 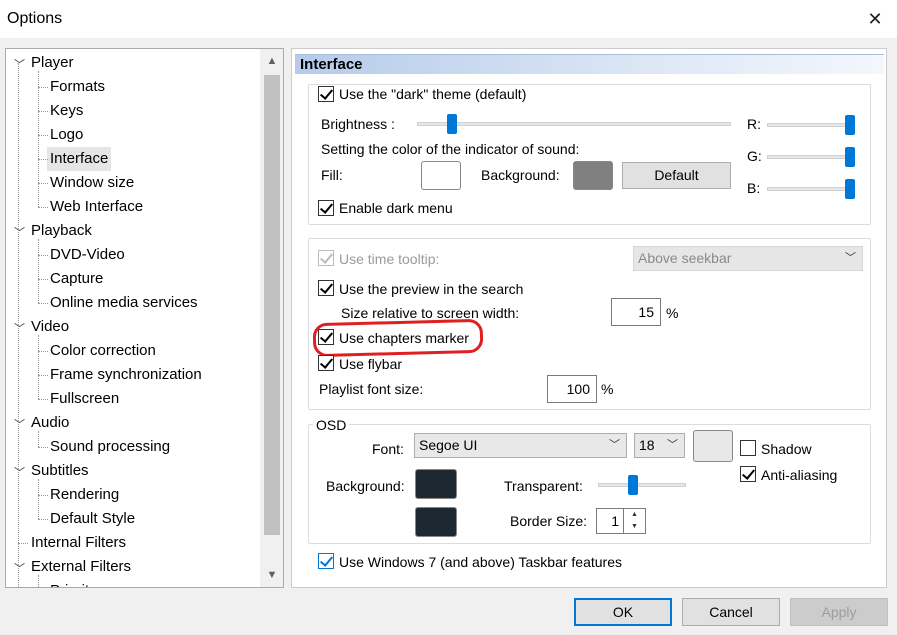 What do you see at coordinates (875, 19) in the screenshot?
I see `close-icon: ✕` at bounding box center [875, 19].